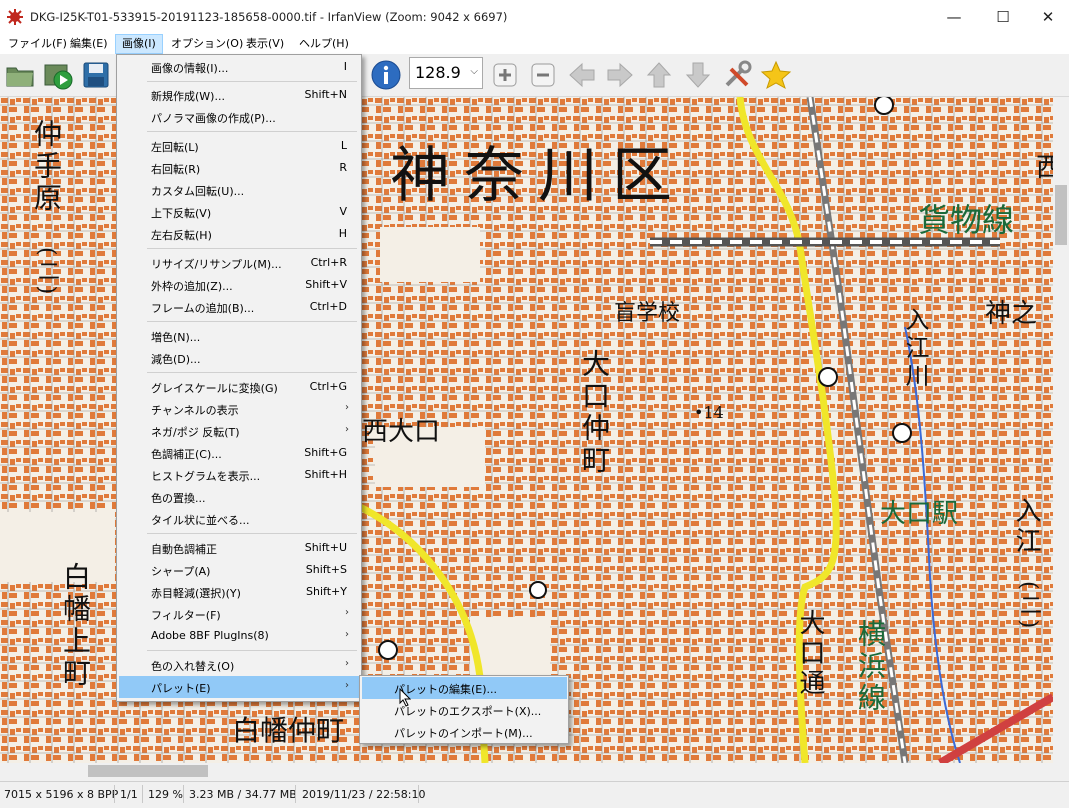 The image size is (1069, 808). Describe the element at coordinates (239, 387) in the screenshot. I see `menu-grayscale: グレイスケールに変換(G) Ctrl+G` at that location.